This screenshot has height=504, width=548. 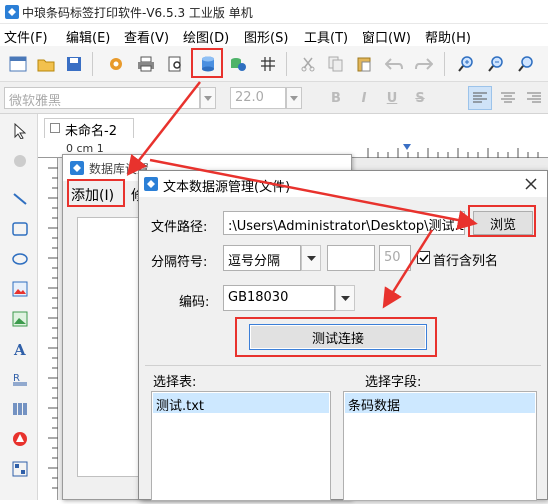 What do you see at coordinates (26, 36) in the screenshot?
I see `menu-file: 文件(F)` at bounding box center [26, 36].